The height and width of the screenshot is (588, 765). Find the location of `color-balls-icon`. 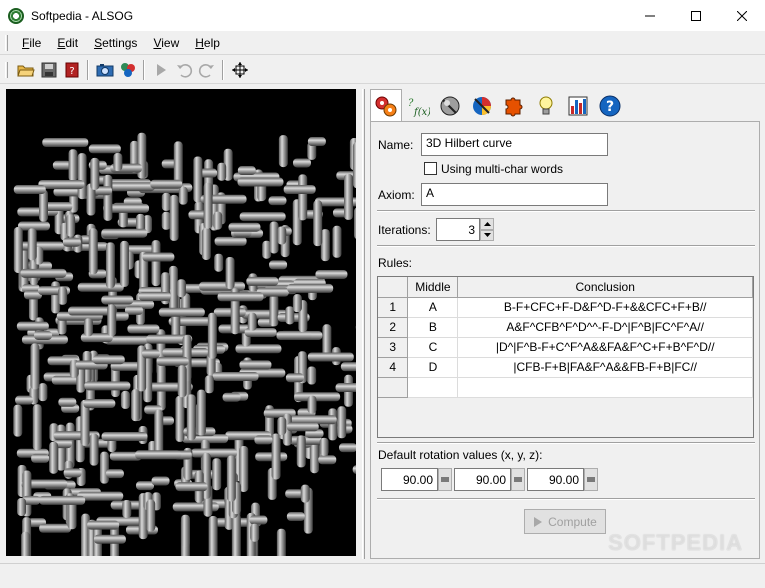

color-balls-icon is located at coordinates (127, 69).